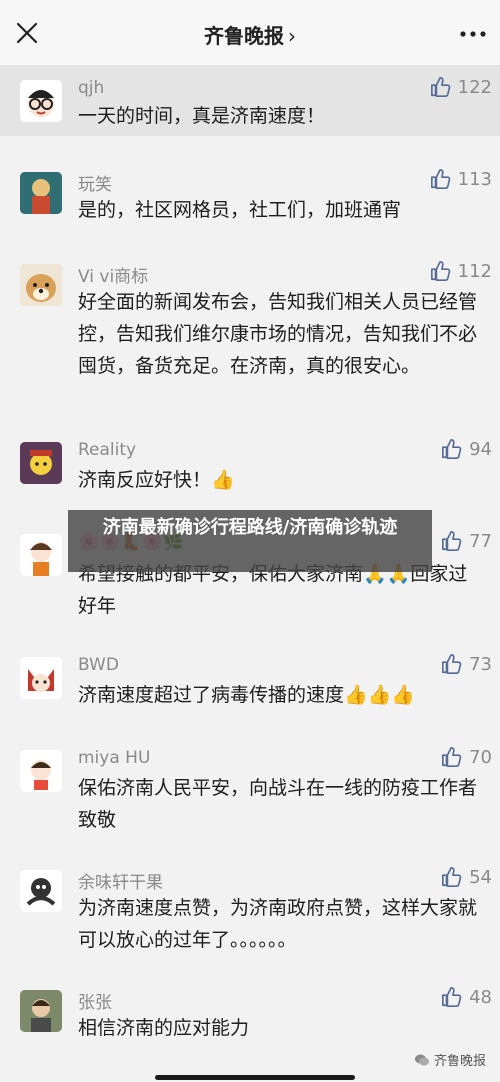  What do you see at coordinates (250, 541) in the screenshot?
I see `headline-banner: 济南最新确诊行程路线/济南确诊轨迹` at bounding box center [250, 541].